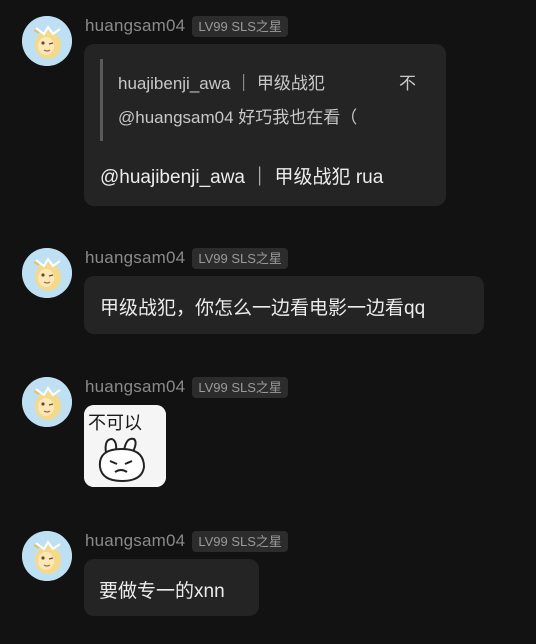 This screenshot has width=536, height=644. What do you see at coordinates (221, 83) in the screenshot?
I see `quote-author-line: huajibenji_awa ｜ 甲级战犯` at bounding box center [221, 83].